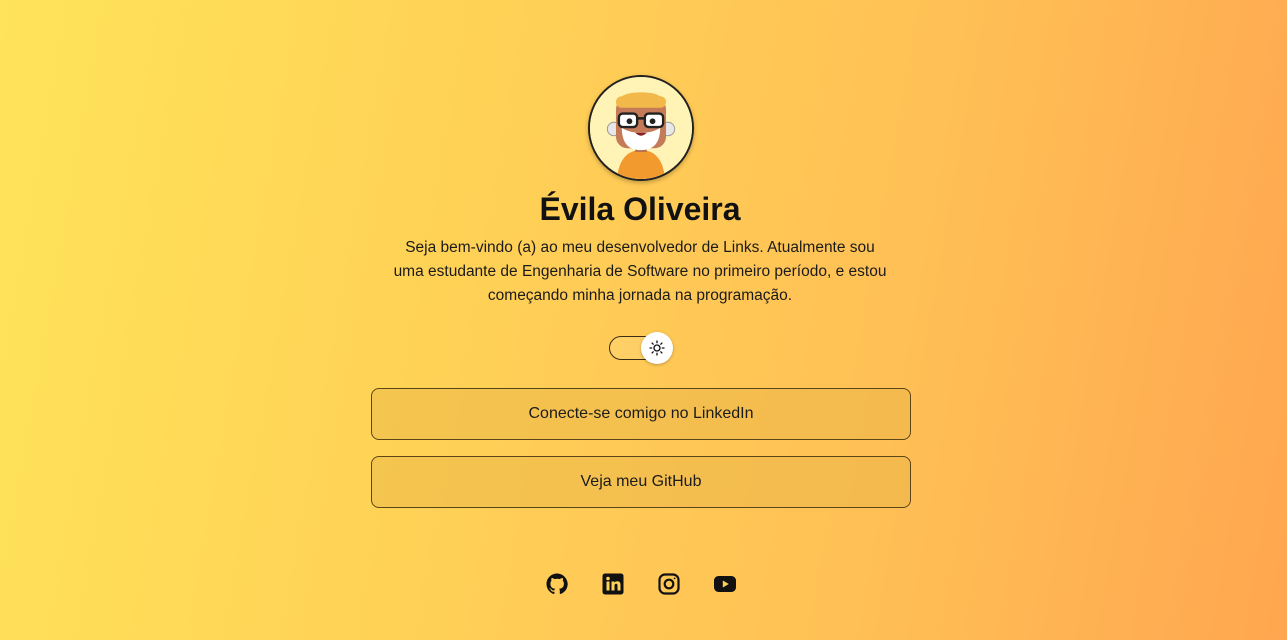  I want to click on linkedin-link-button: Conecte-se comigo no LinkedIn, so click(641, 414).